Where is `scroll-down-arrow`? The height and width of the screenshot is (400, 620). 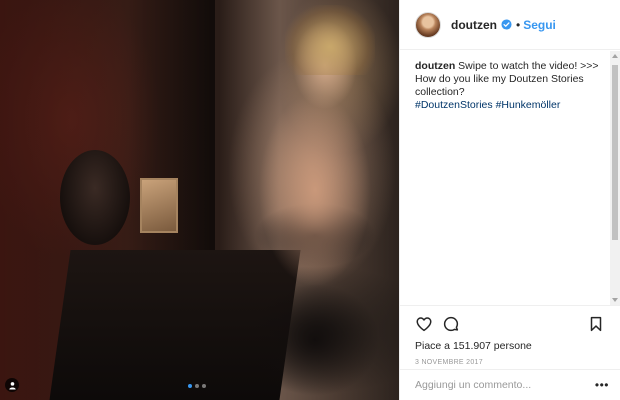 scroll-down-arrow is located at coordinates (615, 300).